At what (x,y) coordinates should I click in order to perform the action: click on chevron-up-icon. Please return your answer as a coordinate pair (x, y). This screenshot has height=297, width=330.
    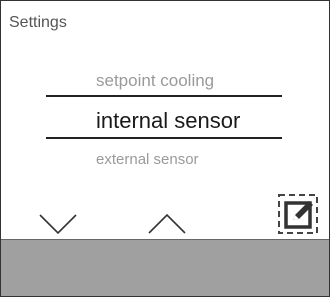
    Looking at the image, I should click on (167, 223).